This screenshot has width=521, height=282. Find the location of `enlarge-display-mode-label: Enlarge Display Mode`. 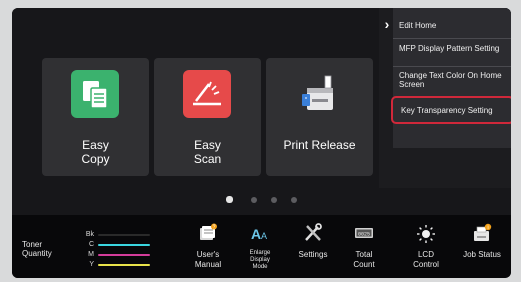

enlarge-display-mode-label: Enlarge Display Mode is located at coordinates (260, 260).